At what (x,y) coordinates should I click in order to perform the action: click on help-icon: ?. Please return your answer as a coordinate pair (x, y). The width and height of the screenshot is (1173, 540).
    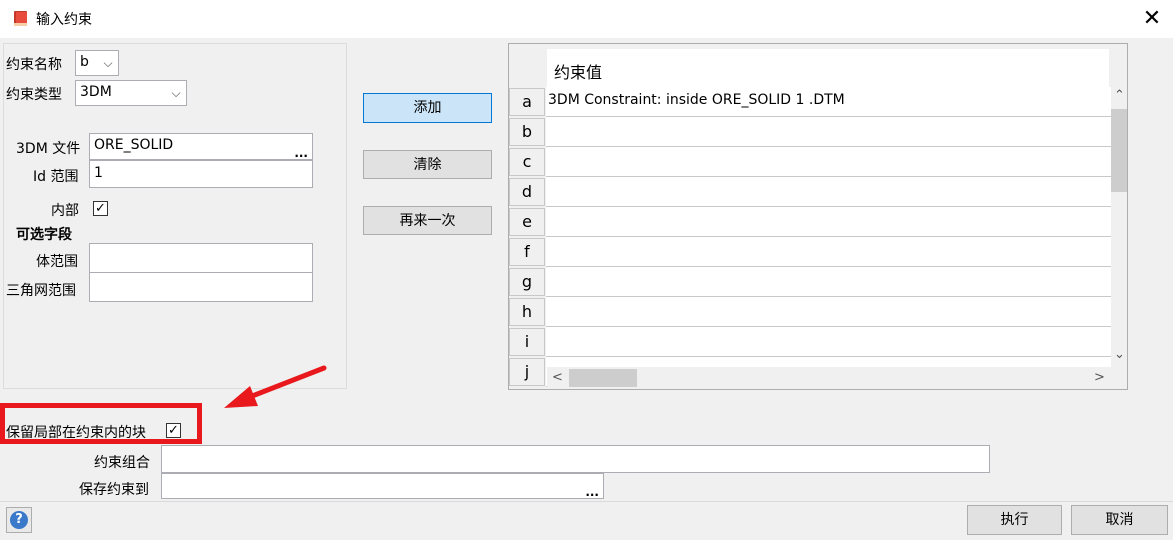
    Looking at the image, I should click on (19, 520).